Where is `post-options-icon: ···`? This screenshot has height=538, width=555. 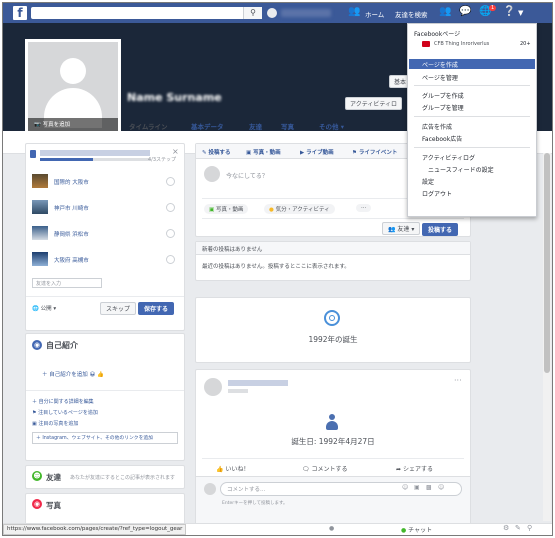
post-options-icon: ··· is located at coordinates (458, 380).